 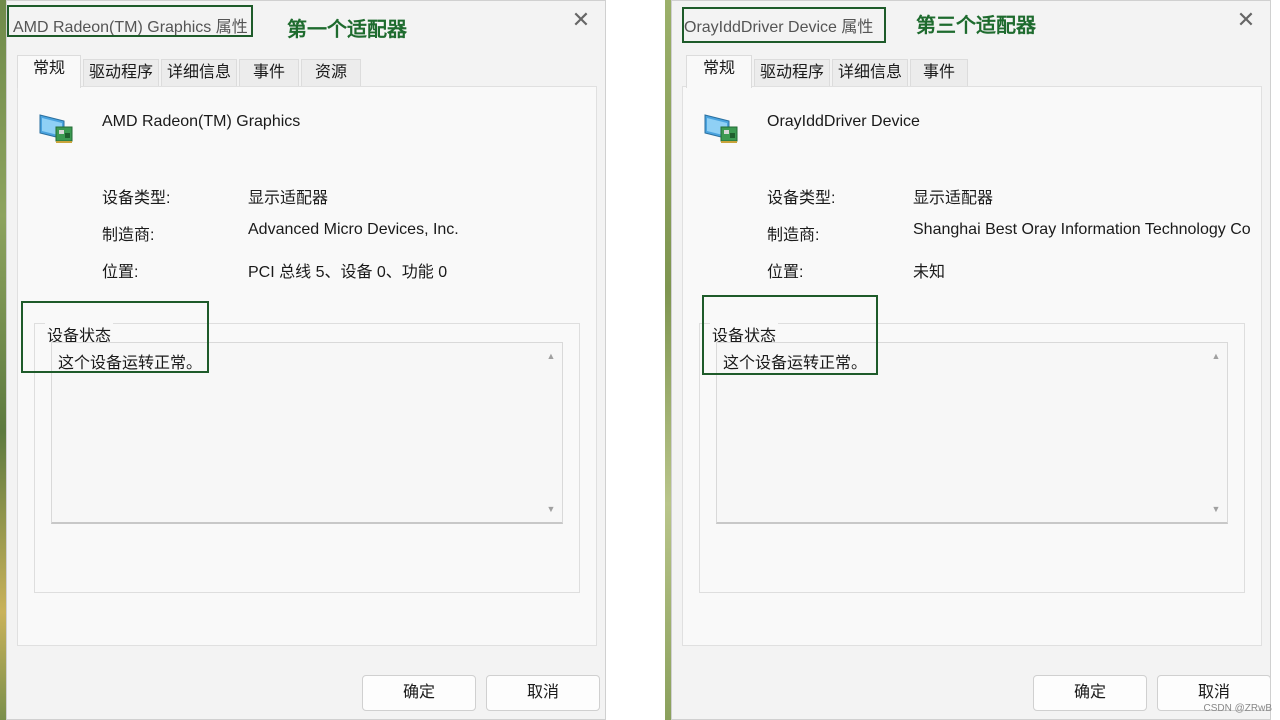 I want to click on device-name: OrayIddDriver Device, so click(x=843, y=121).